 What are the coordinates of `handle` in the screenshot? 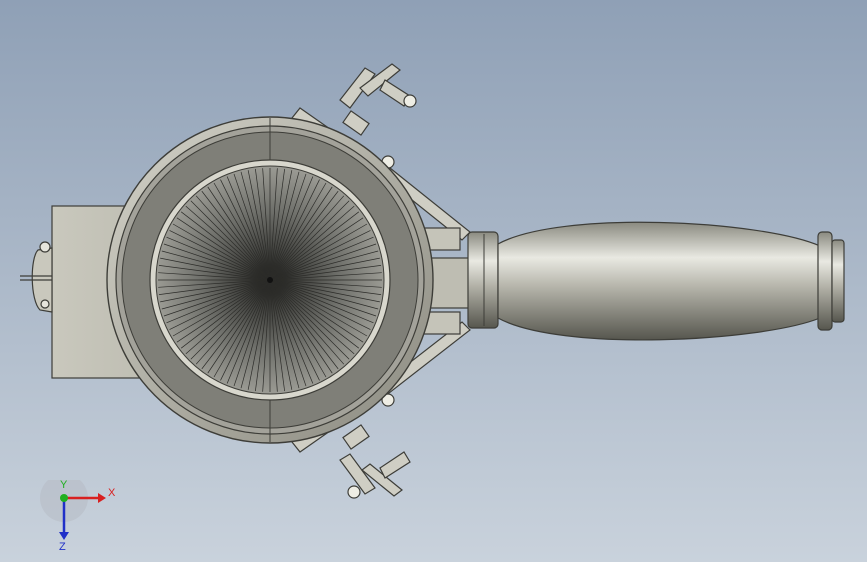 It's located at (656, 281).